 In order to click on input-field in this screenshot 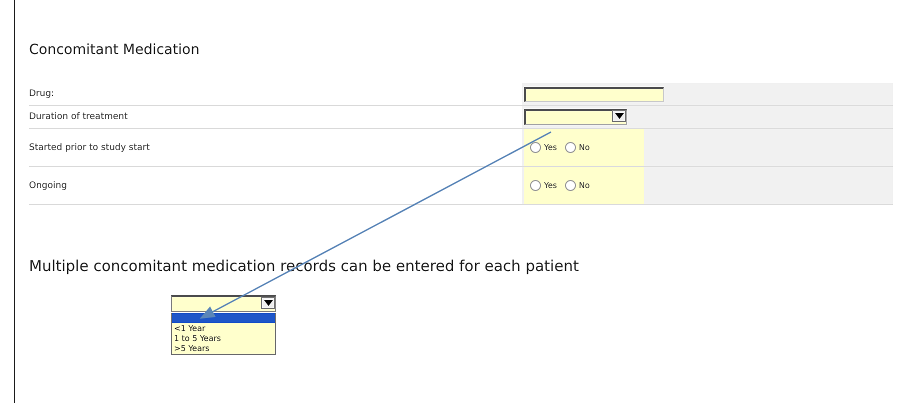, I will do `click(594, 94)`.